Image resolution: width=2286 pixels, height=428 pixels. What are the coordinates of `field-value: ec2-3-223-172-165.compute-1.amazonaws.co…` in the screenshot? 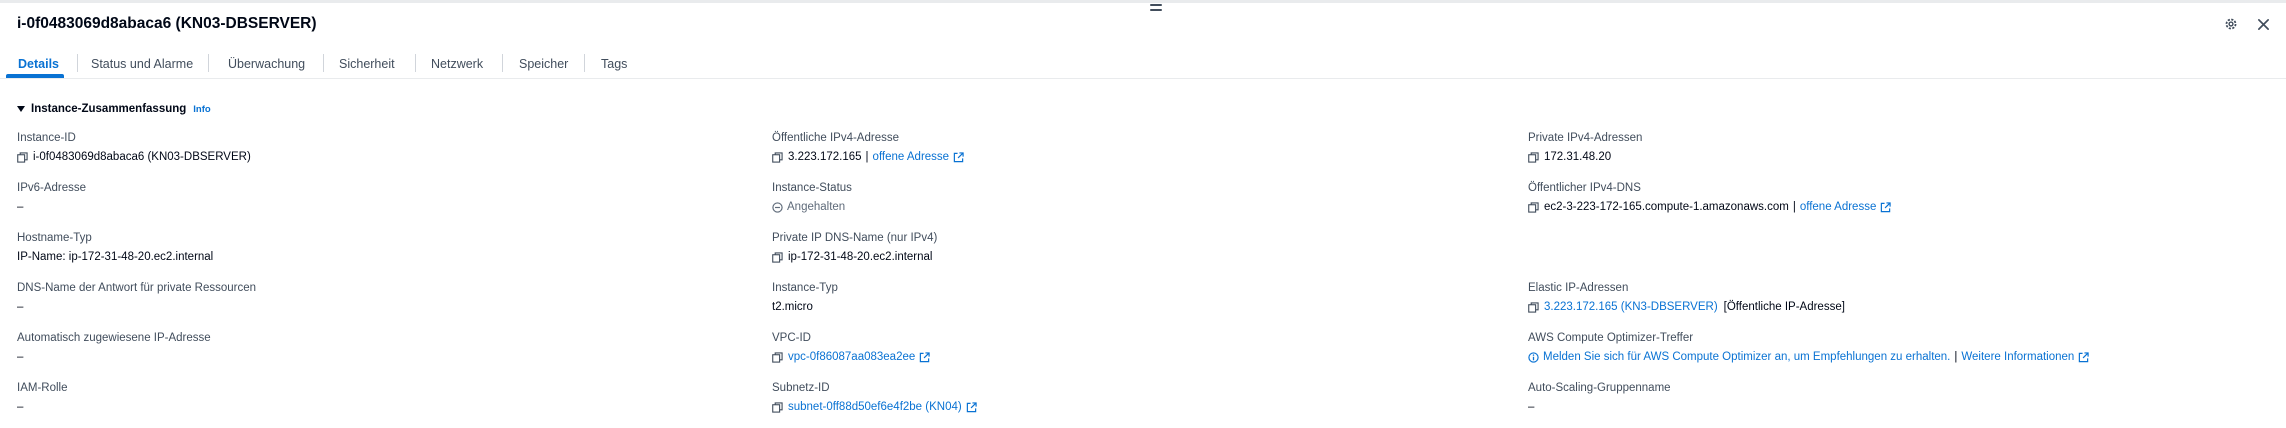 It's located at (1666, 207).